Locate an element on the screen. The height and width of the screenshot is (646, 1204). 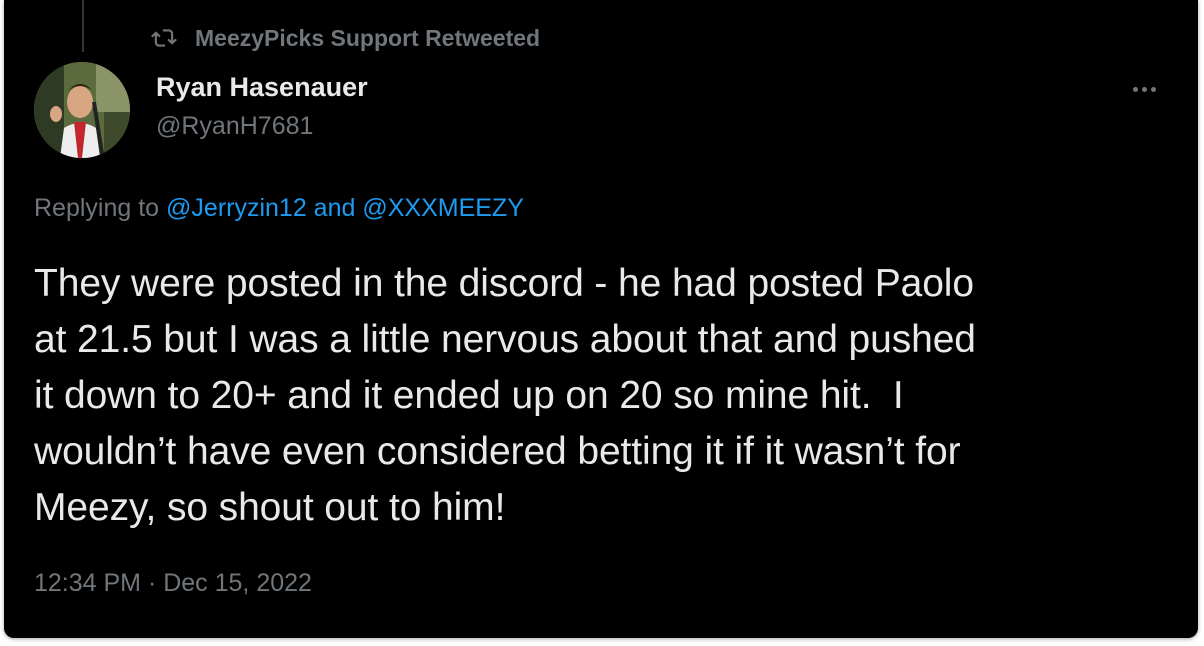
more-options-icon is located at coordinates (1144, 89).